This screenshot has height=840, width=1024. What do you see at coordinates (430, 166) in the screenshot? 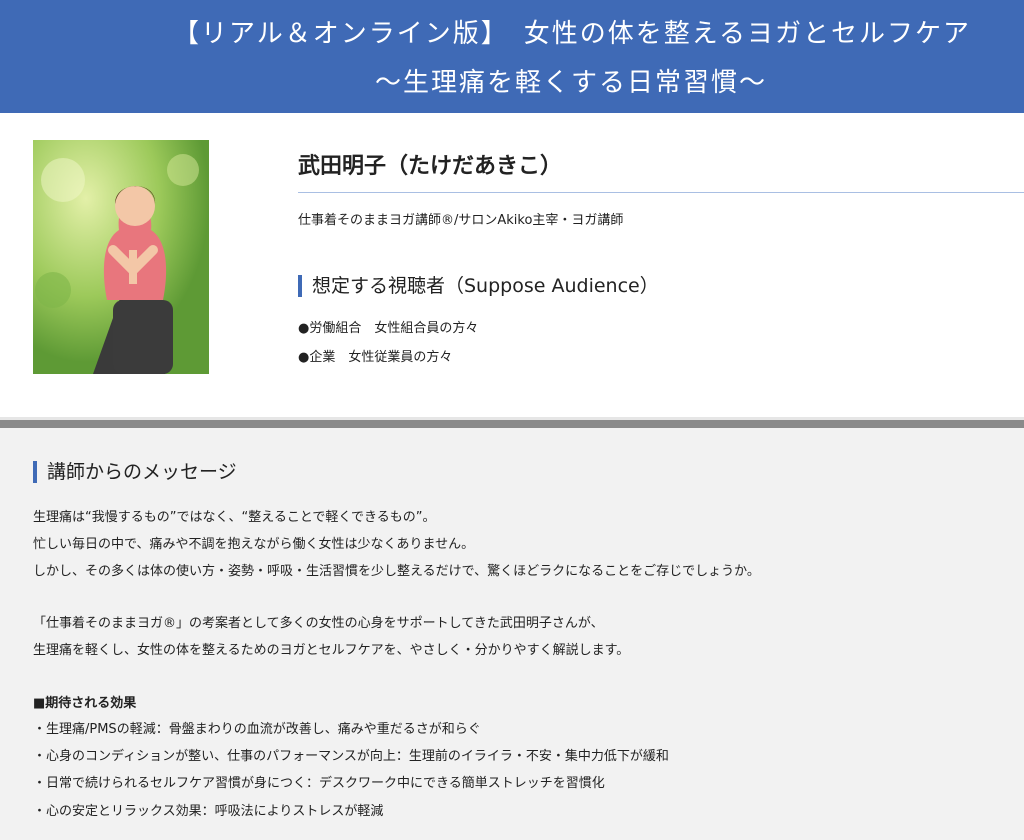
I see `instructor-name: 武田明子（たけだあきこ）` at bounding box center [430, 166].